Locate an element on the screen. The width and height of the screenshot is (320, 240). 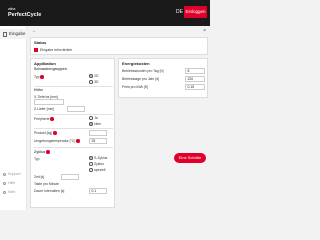
cycle-option-label: S-Zyklus is located at coordinates (101, 158).